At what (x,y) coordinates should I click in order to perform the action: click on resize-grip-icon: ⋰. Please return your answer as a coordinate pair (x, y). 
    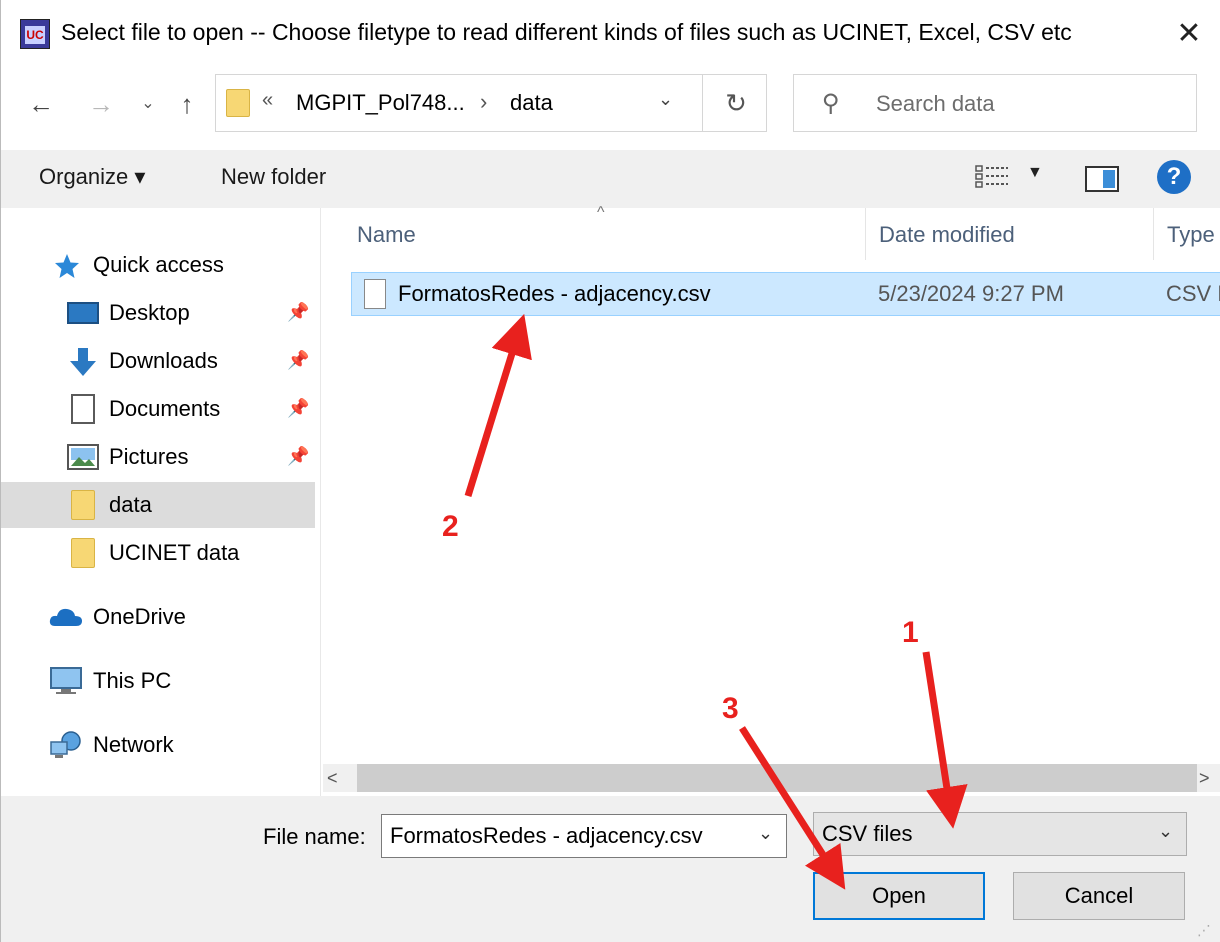
    Looking at the image, I should click on (1204, 930).